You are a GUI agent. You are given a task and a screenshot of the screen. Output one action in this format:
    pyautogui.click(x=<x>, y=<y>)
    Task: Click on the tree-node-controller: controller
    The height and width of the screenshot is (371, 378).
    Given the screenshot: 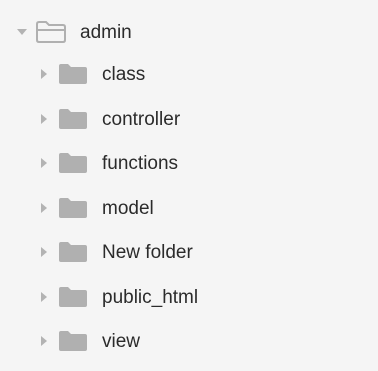 What is the action you would take?
    pyautogui.click(x=108, y=119)
    